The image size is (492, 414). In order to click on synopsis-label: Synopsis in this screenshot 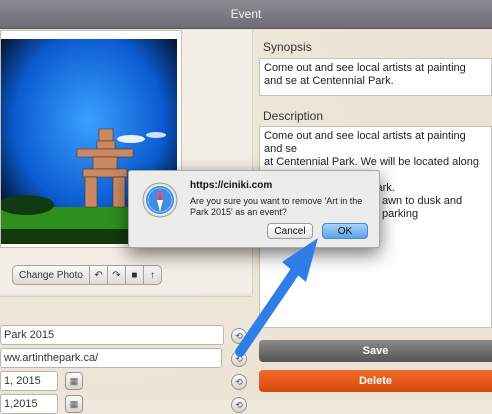, I will do `click(287, 47)`.